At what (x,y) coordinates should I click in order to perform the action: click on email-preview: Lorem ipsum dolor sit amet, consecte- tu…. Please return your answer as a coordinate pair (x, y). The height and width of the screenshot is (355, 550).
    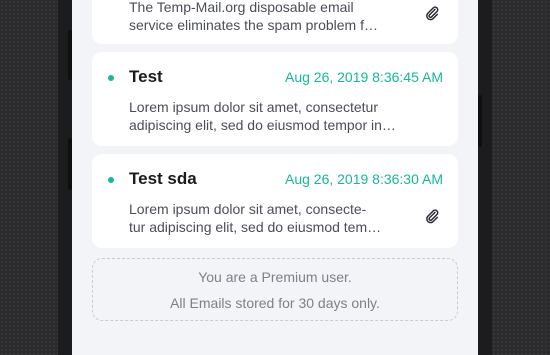
    Looking at the image, I should click on (279, 218).